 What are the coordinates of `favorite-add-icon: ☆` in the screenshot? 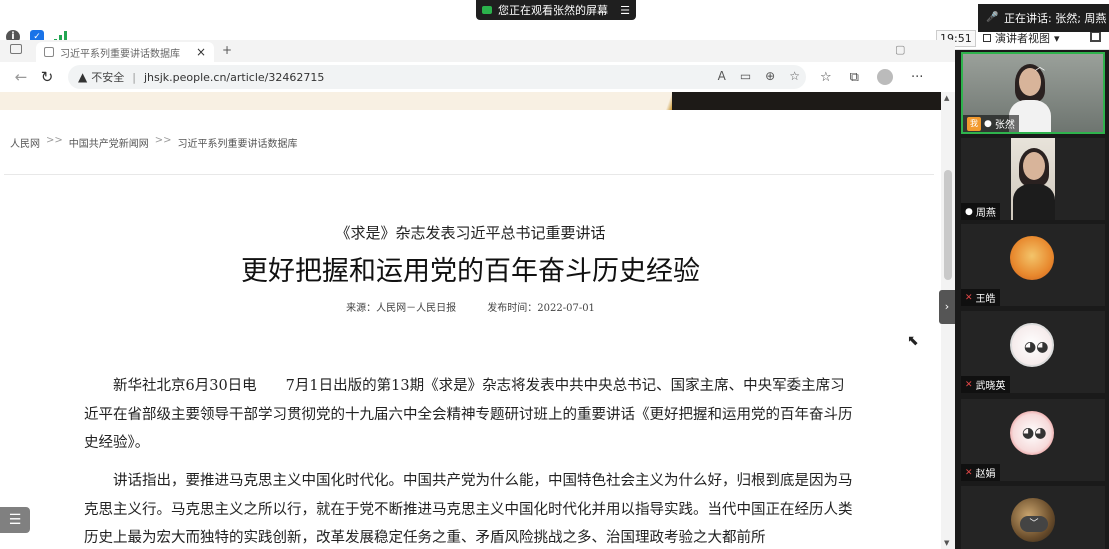 It's located at (794, 76).